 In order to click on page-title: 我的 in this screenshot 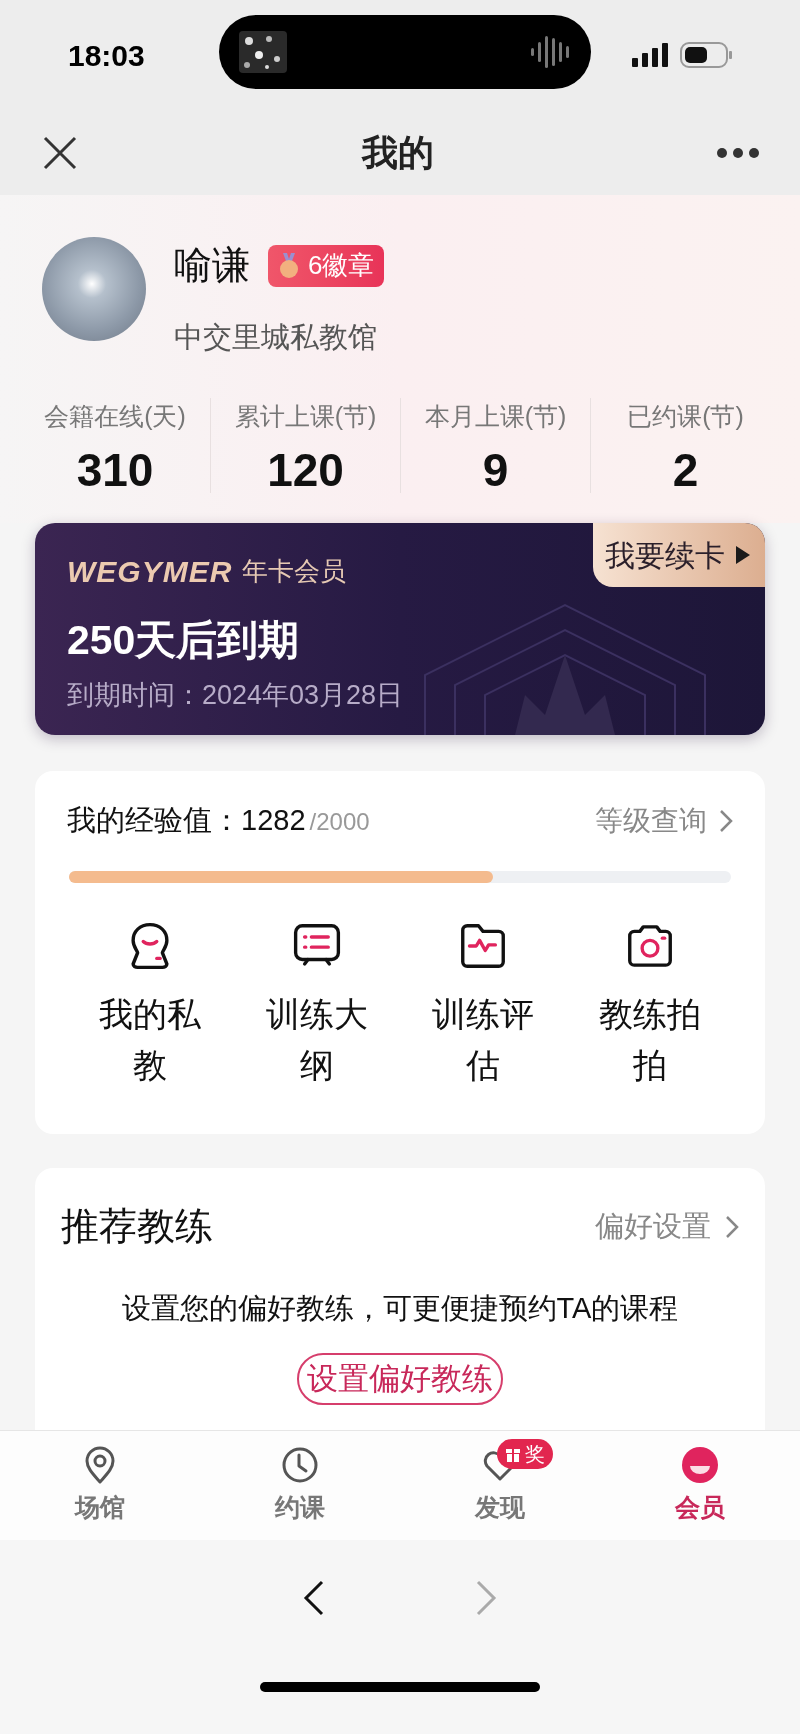, I will do `click(398, 152)`.